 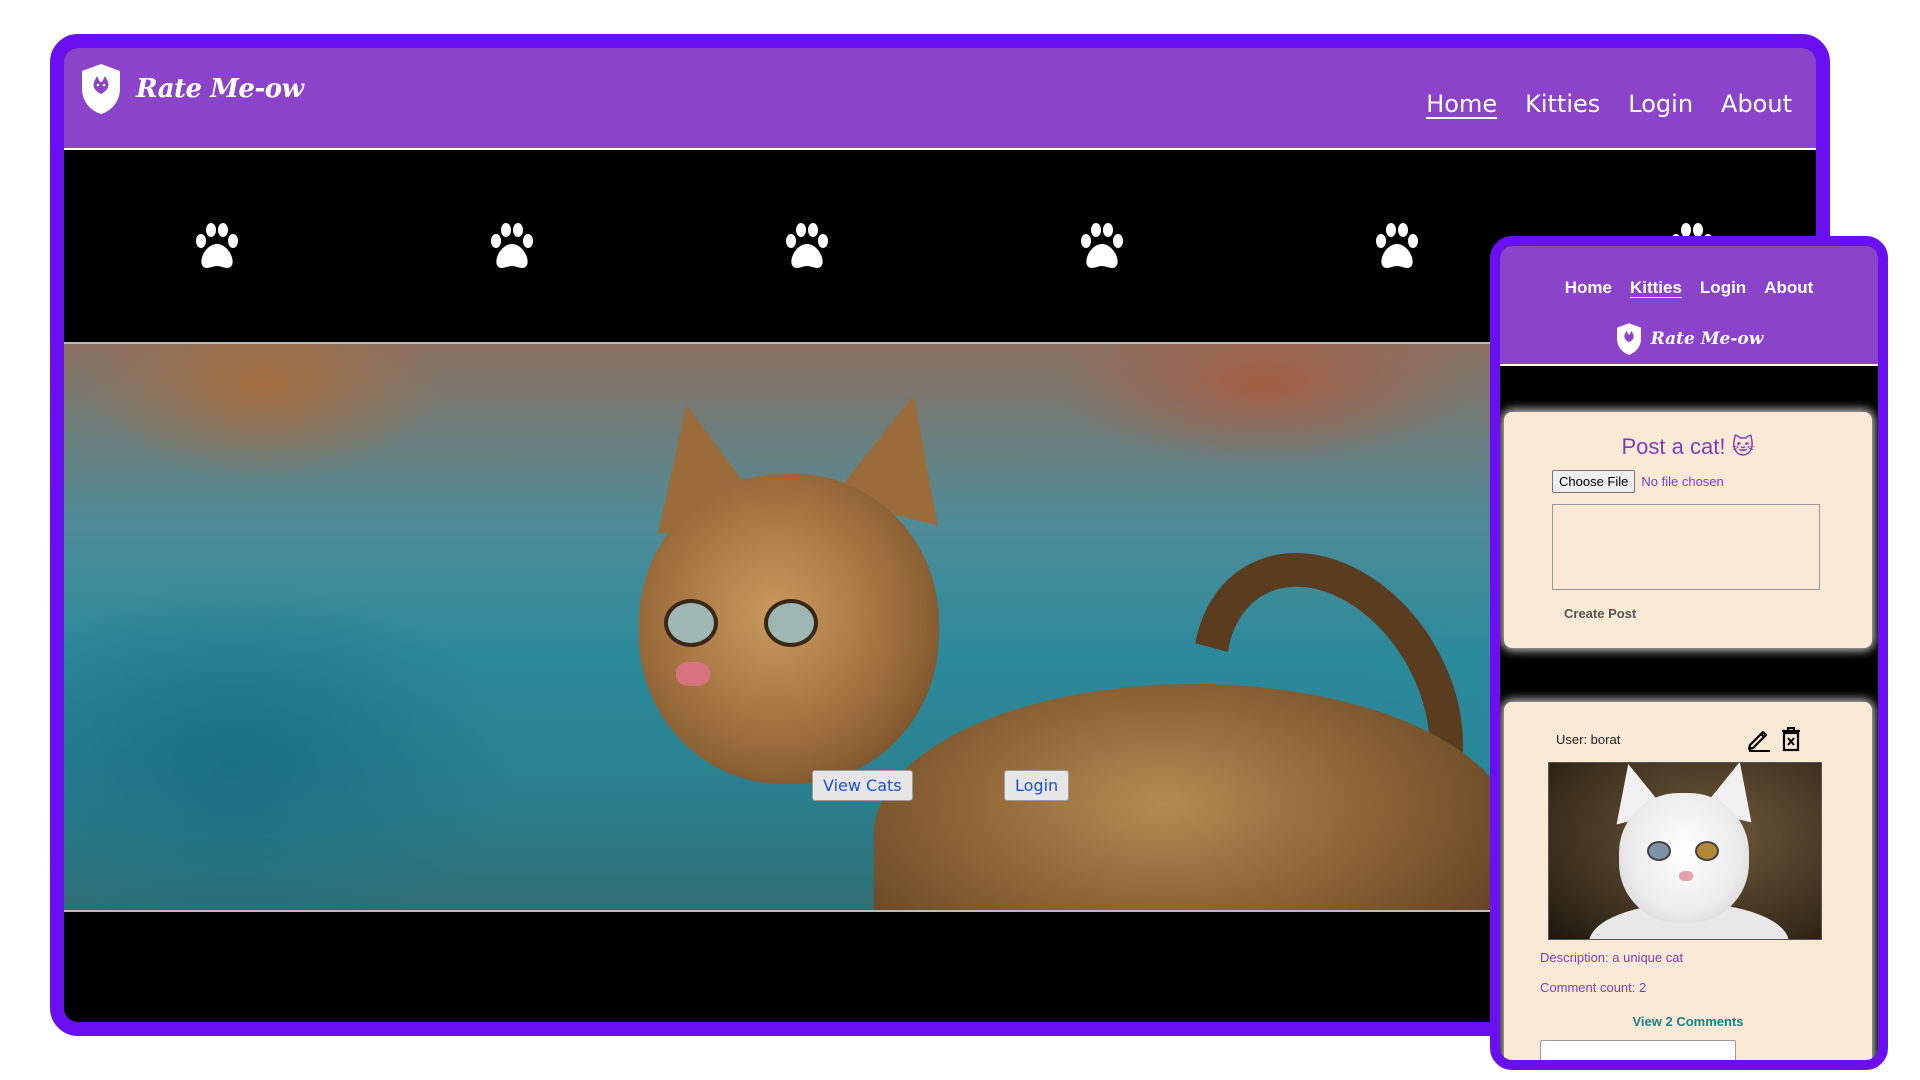 What do you see at coordinates (1759, 739) in the screenshot?
I see `edit-pencil-icon` at bounding box center [1759, 739].